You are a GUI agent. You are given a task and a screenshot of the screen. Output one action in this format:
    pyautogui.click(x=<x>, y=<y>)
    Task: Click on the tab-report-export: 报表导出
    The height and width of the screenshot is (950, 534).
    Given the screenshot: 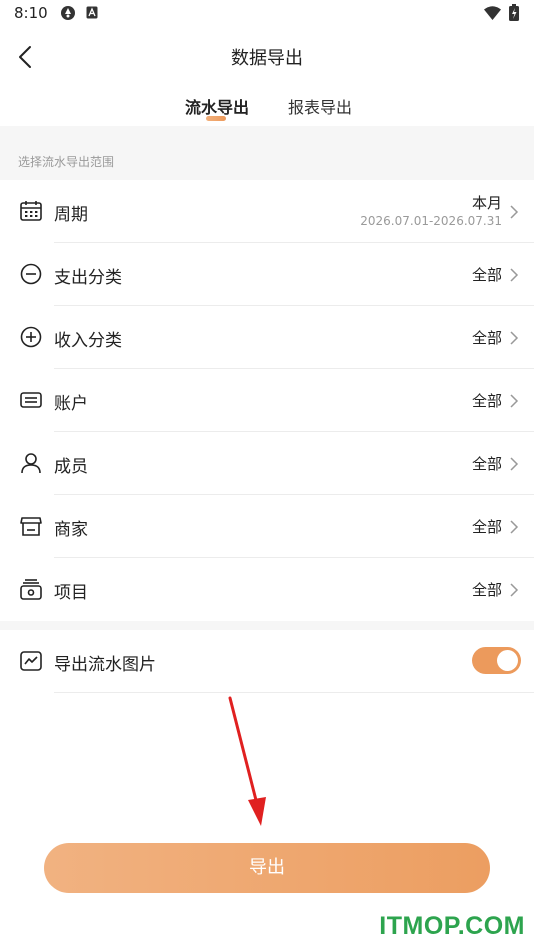 What is the action you would take?
    pyautogui.click(x=320, y=106)
    